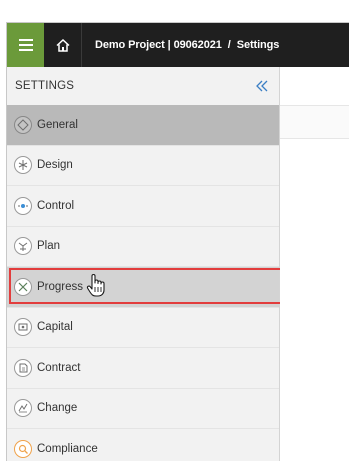 The image size is (349, 467). I want to click on sidebar-item-general: General, so click(143, 125).